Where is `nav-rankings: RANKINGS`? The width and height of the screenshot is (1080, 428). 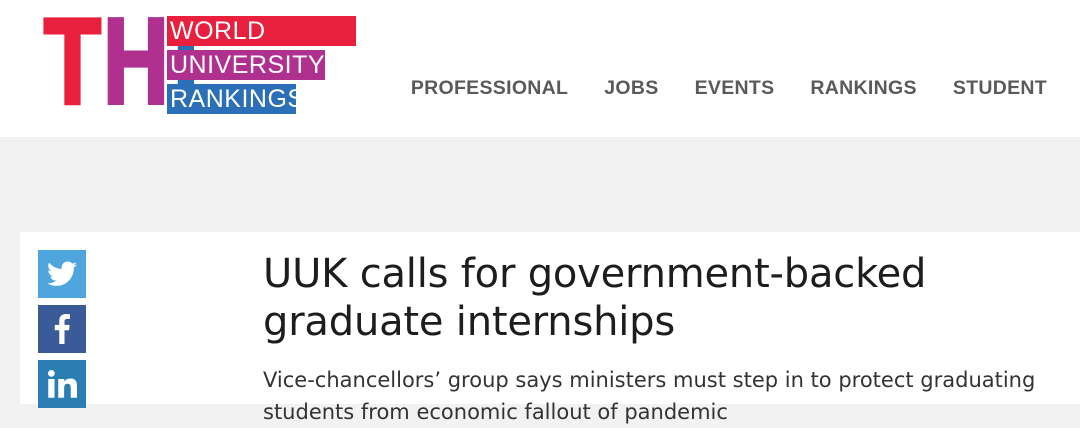 nav-rankings: RANKINGS is located at coordinates (863, 88).